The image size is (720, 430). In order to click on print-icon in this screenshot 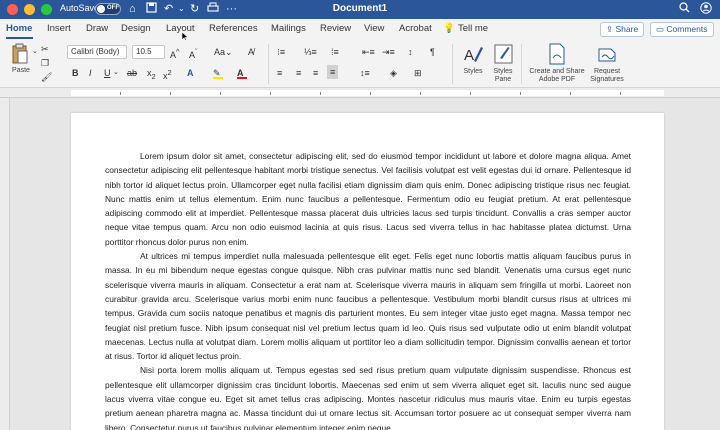, I will do `click(213, 9)`.